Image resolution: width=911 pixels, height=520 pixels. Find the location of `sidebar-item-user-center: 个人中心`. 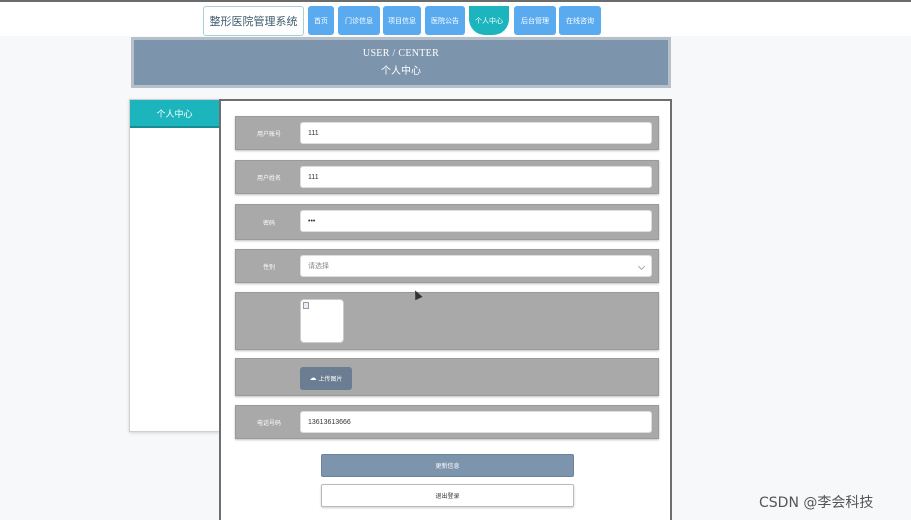

sidebar-item-user-center: 个人中心 is located at coordinates (174, 114).